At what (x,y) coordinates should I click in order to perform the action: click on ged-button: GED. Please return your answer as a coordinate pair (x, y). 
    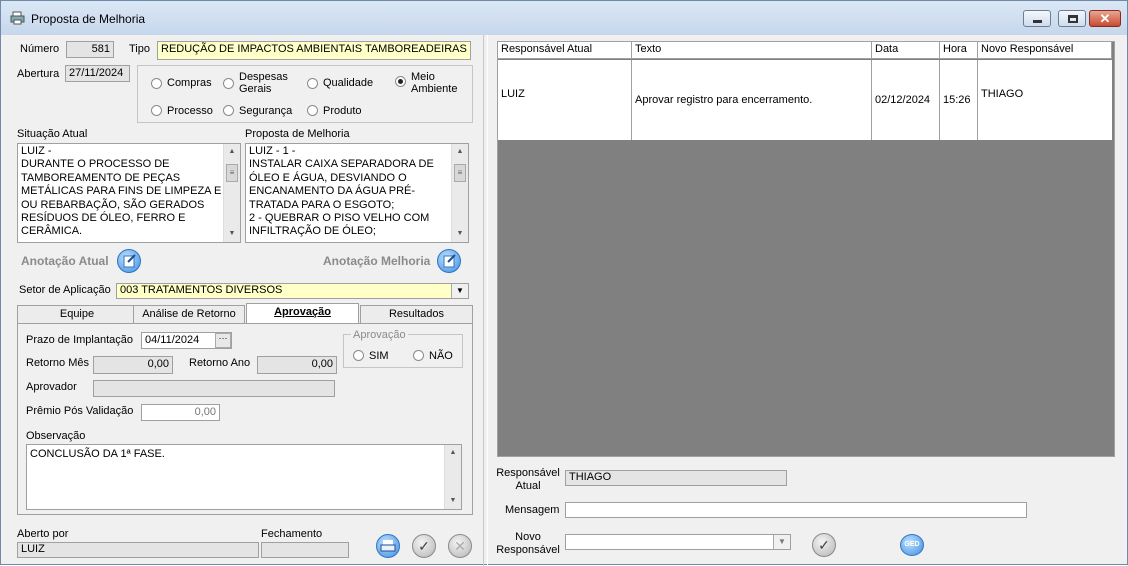
    Looking at the image, I should click on (912, 545).